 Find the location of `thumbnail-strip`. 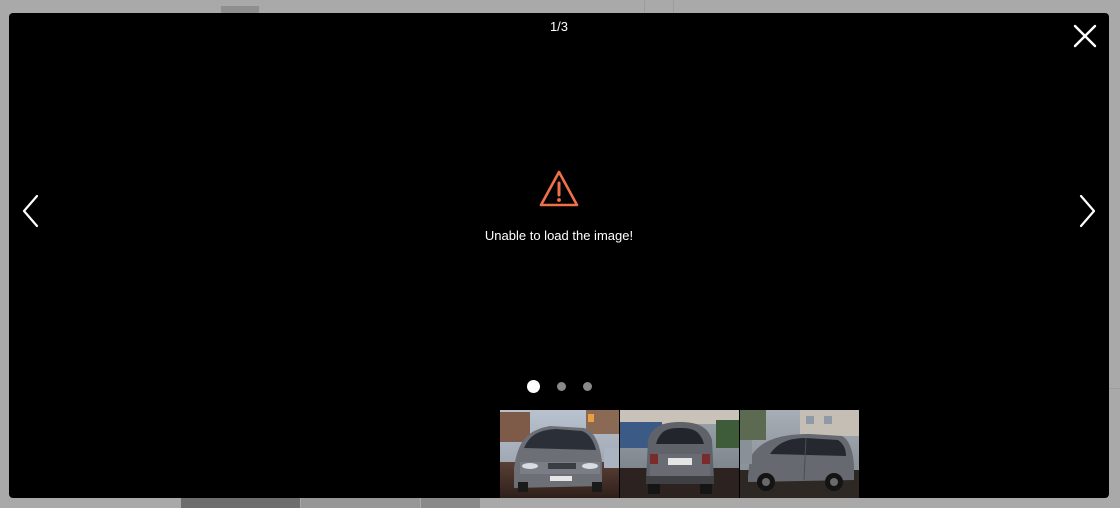

thumbnail-strip is located at coordinates (679, 454).